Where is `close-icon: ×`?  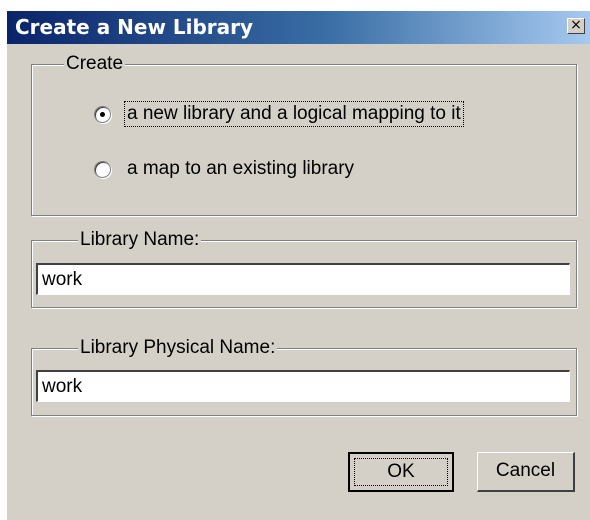
close-icon: × is located at coordinates (576, 25).